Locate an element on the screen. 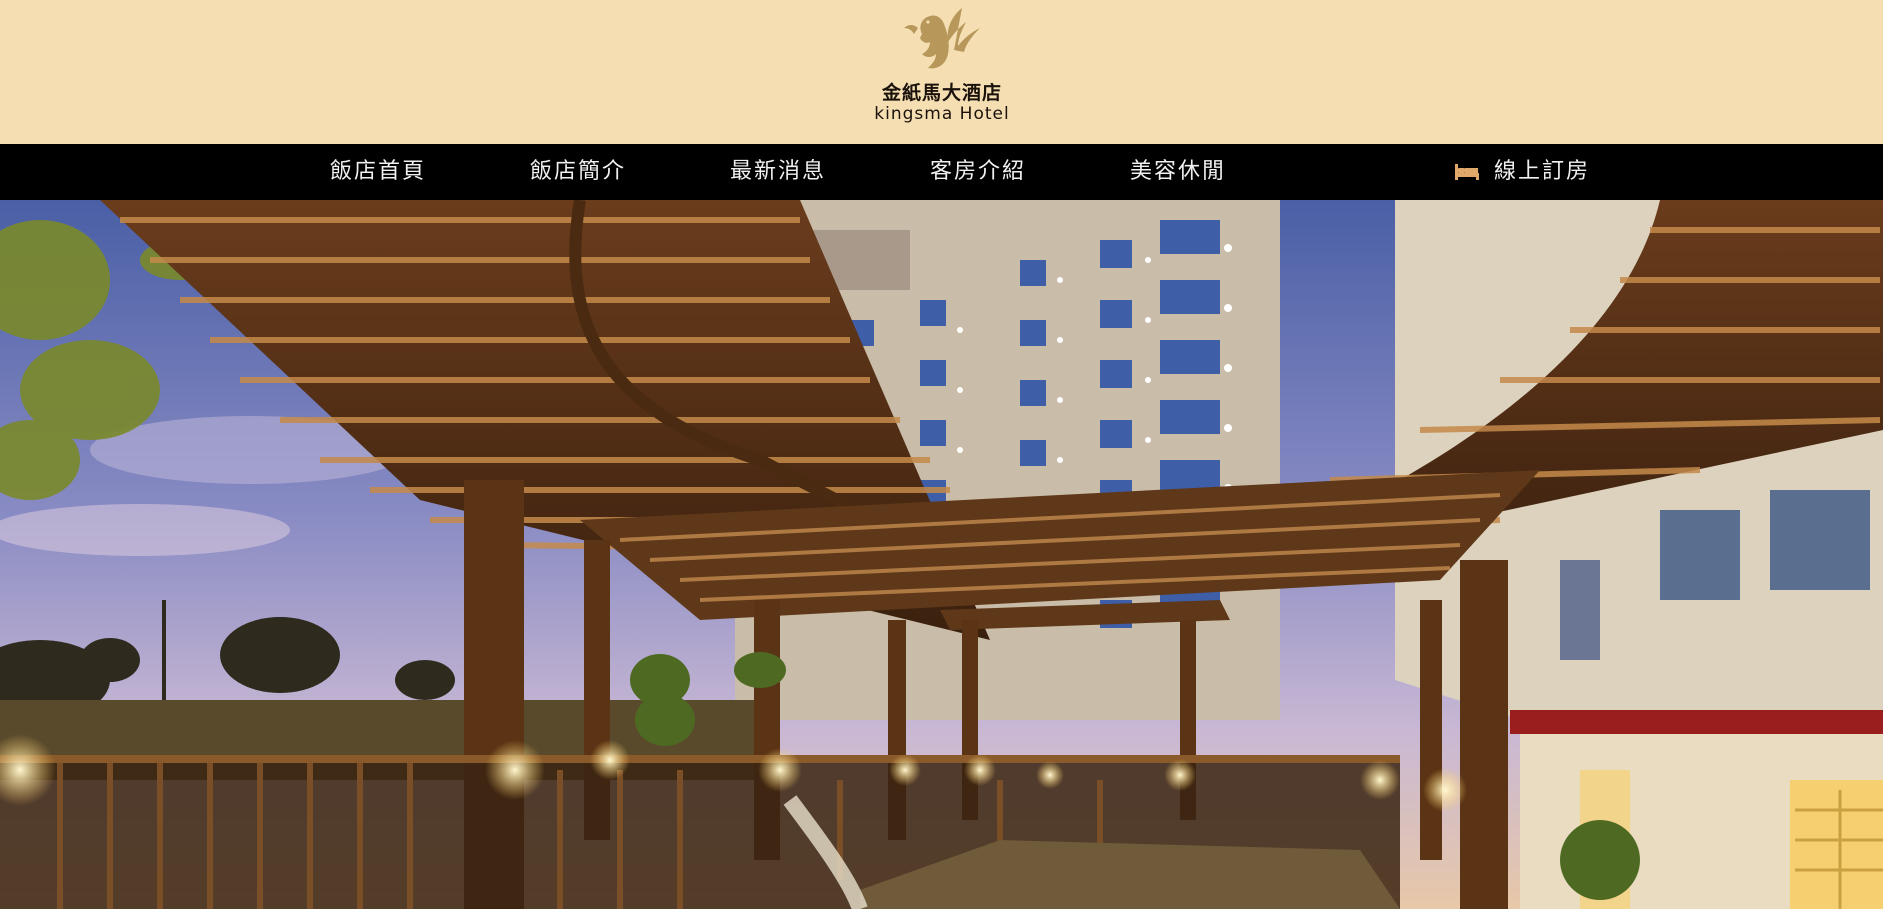  nav-item-online-booking: 線上訂房 is located at coordinates (1522, 172).